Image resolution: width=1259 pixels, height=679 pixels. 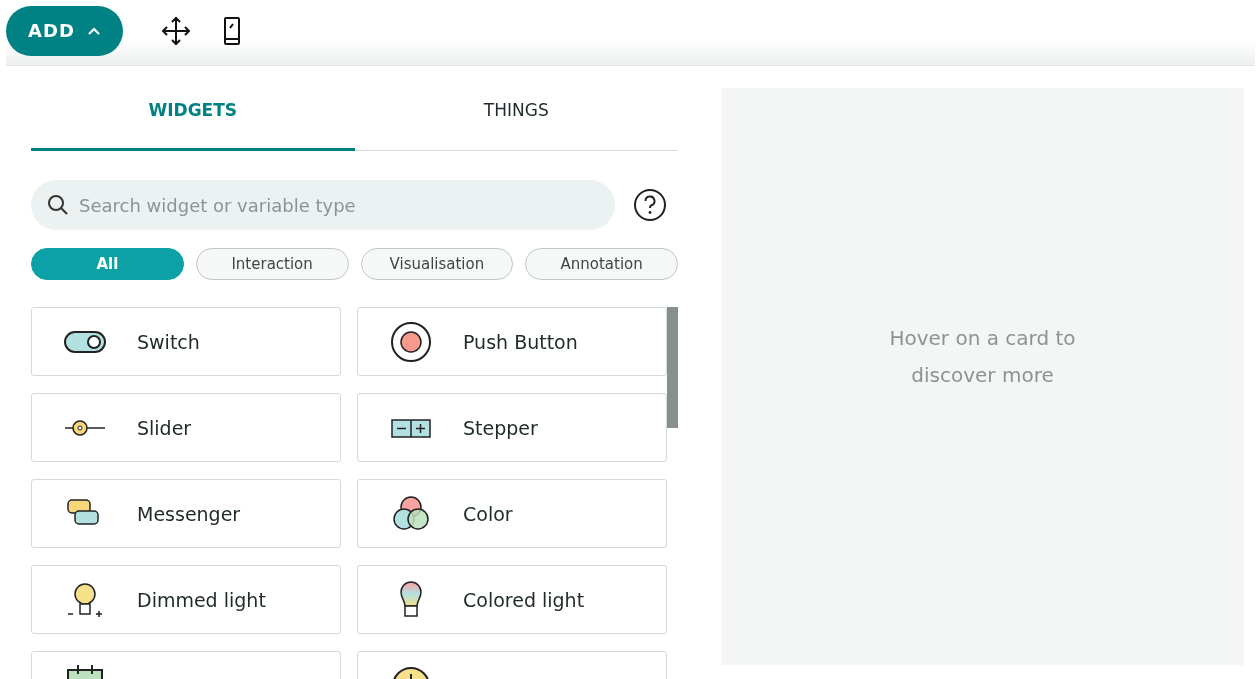 I want to click on search-field: Search widget or variable type, so click(x=323, y=205).